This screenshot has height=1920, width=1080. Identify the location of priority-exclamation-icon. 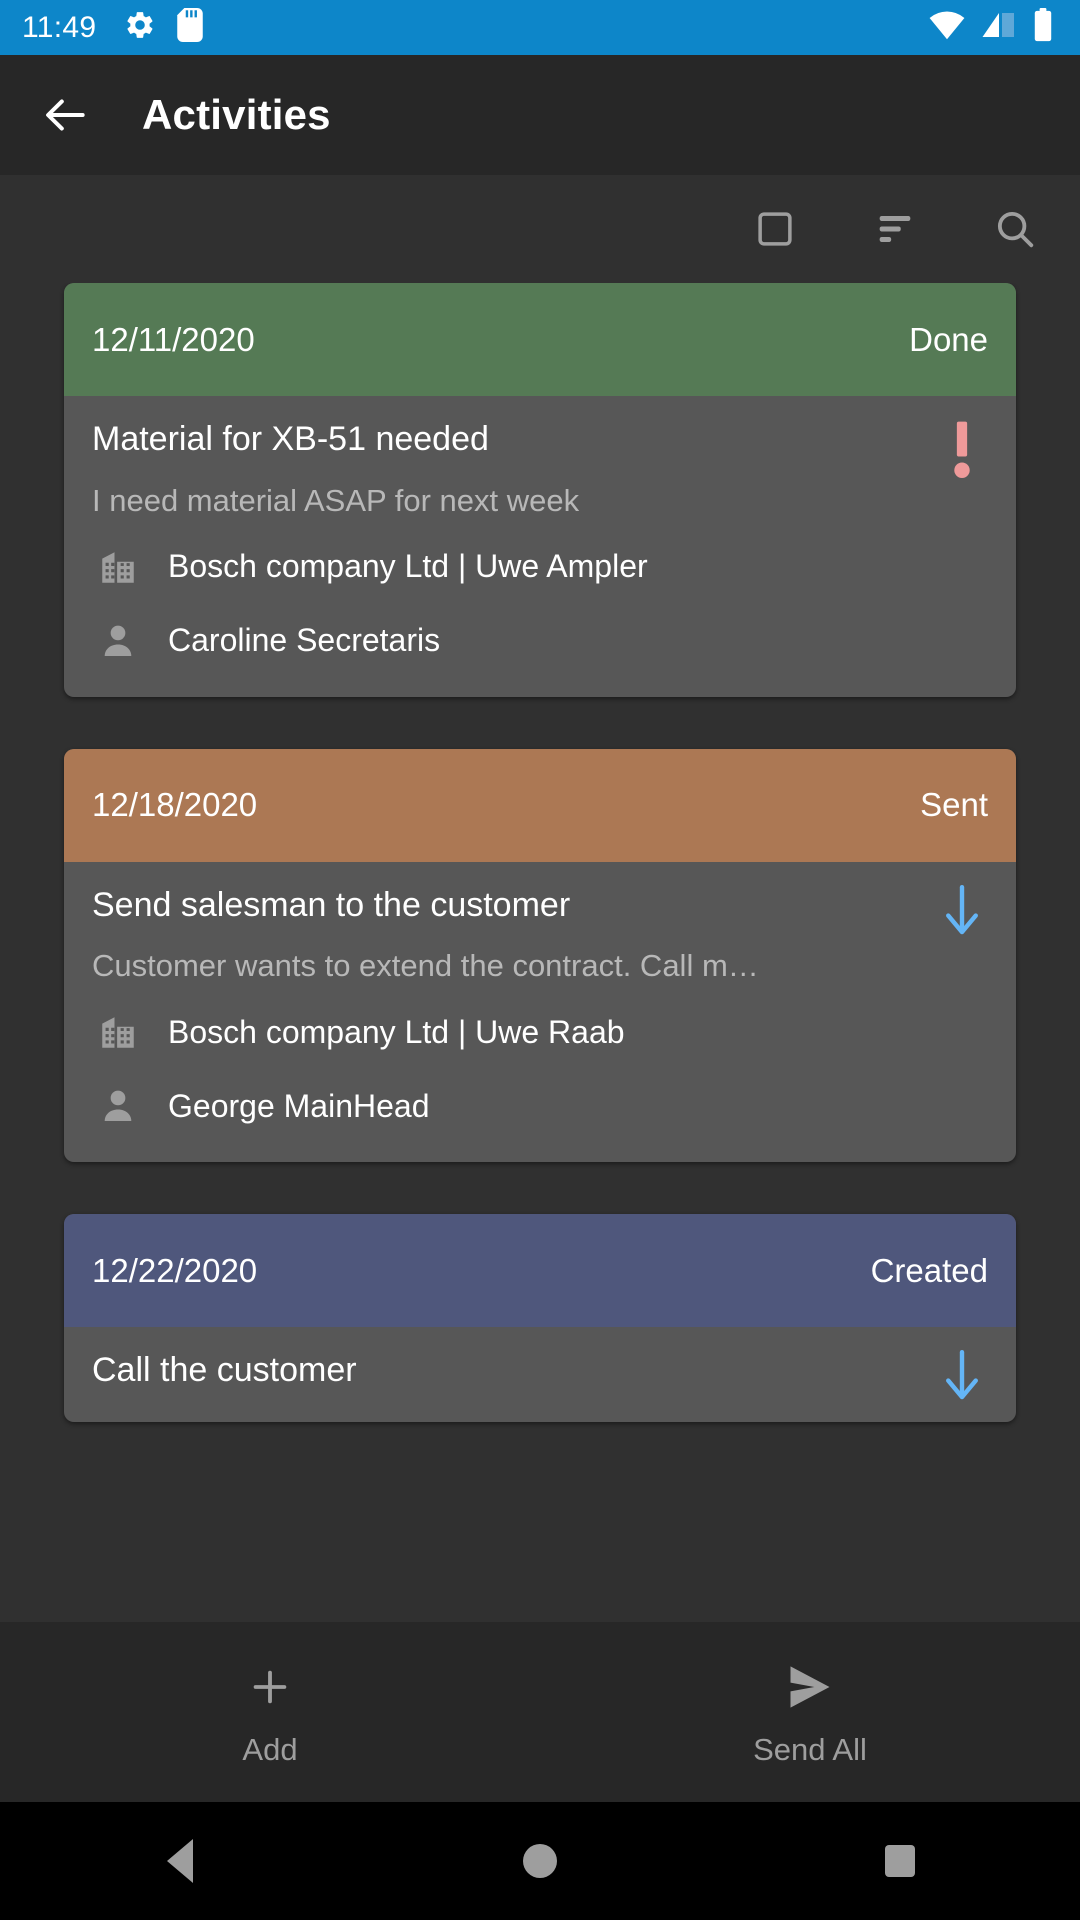
(962, 451).